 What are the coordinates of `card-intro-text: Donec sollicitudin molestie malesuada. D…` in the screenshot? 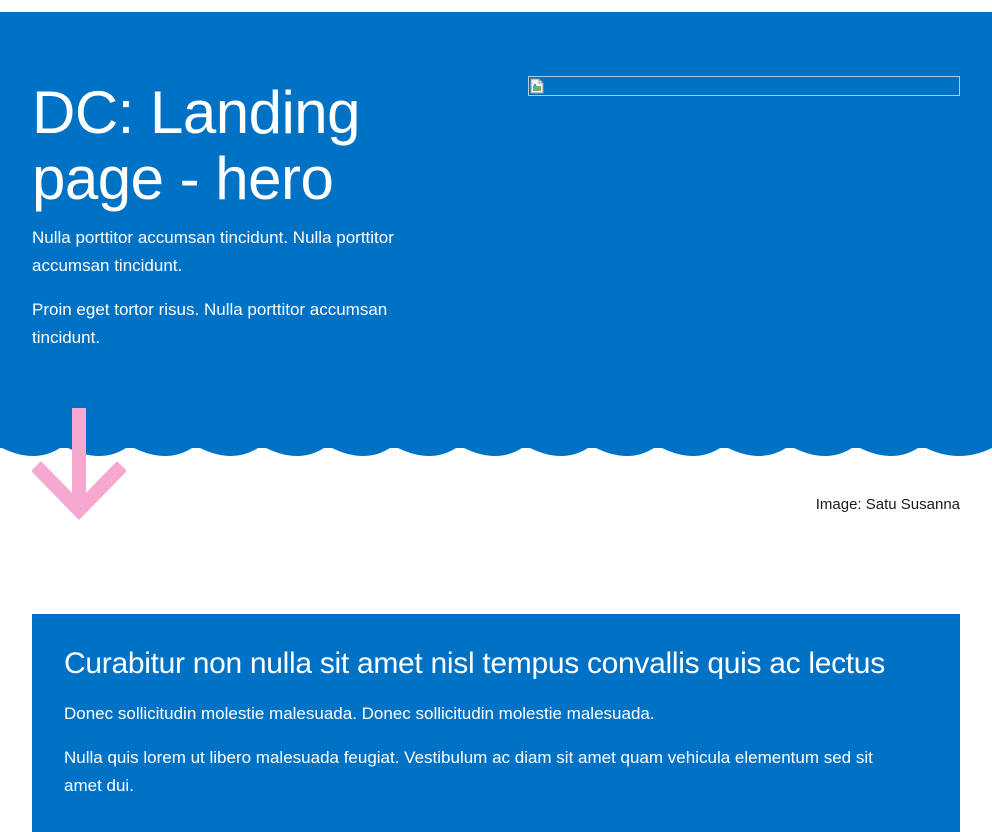 It's located at (359, 713).